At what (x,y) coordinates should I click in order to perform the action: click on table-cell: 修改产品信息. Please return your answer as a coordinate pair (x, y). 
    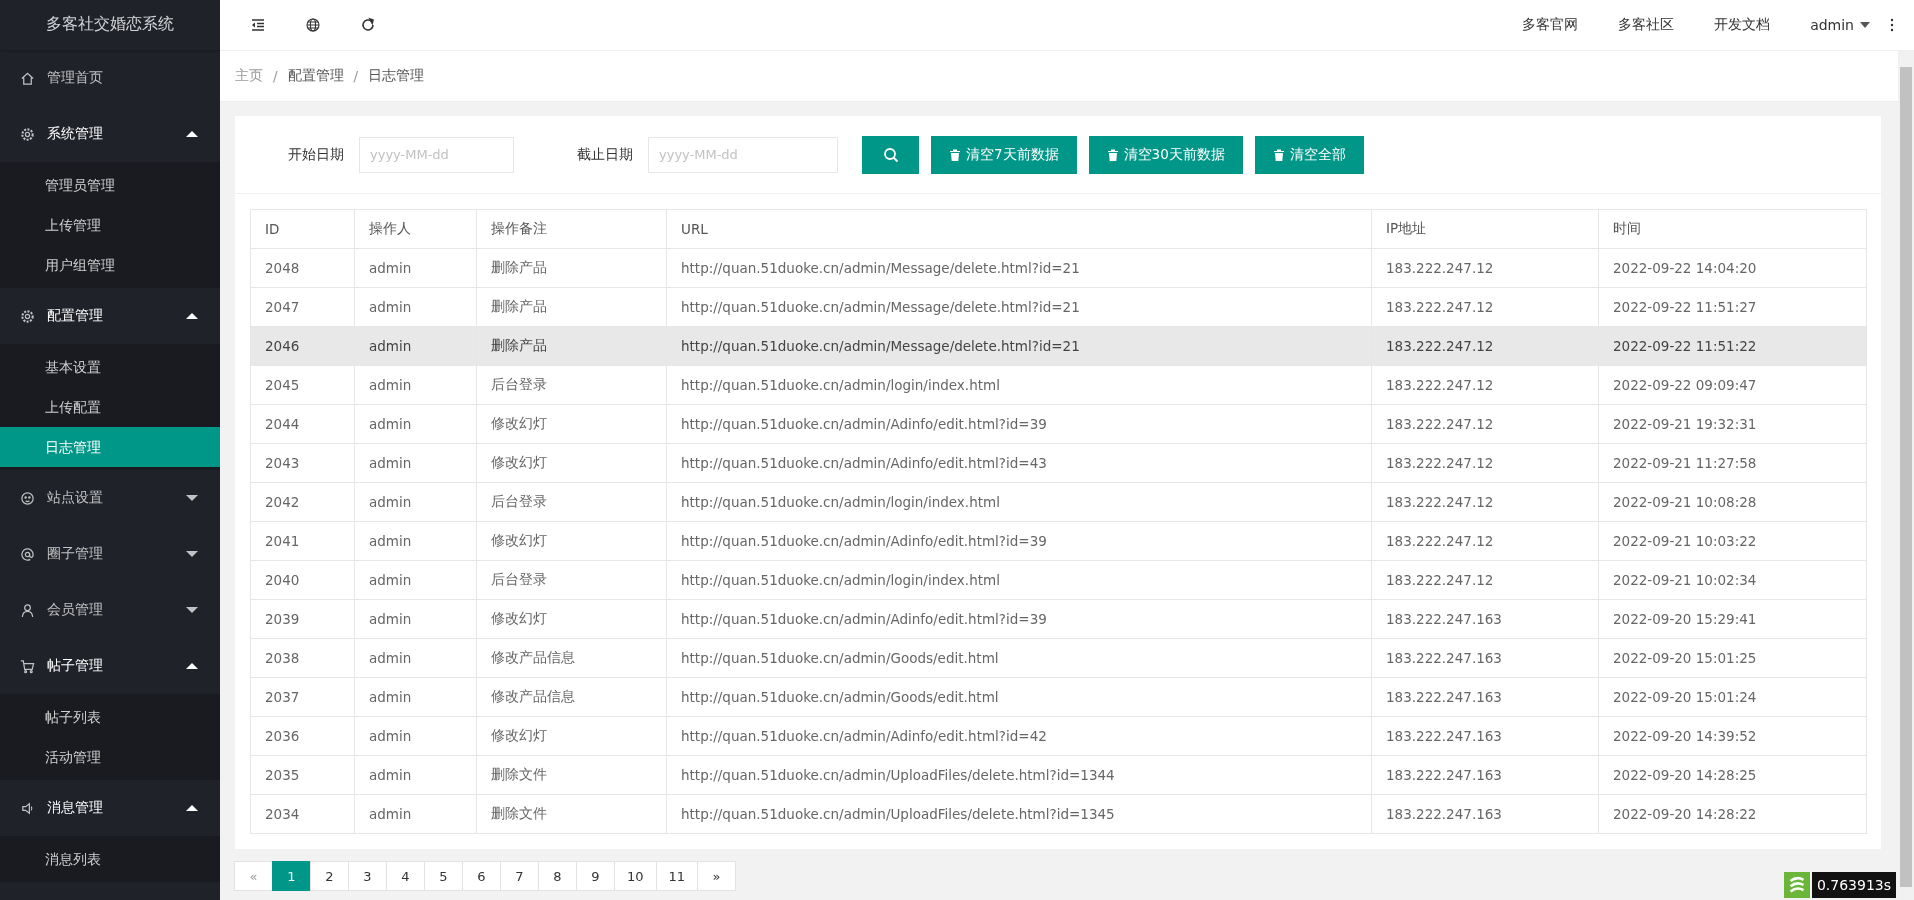
    Looking at the image, I should click on (571, 658).